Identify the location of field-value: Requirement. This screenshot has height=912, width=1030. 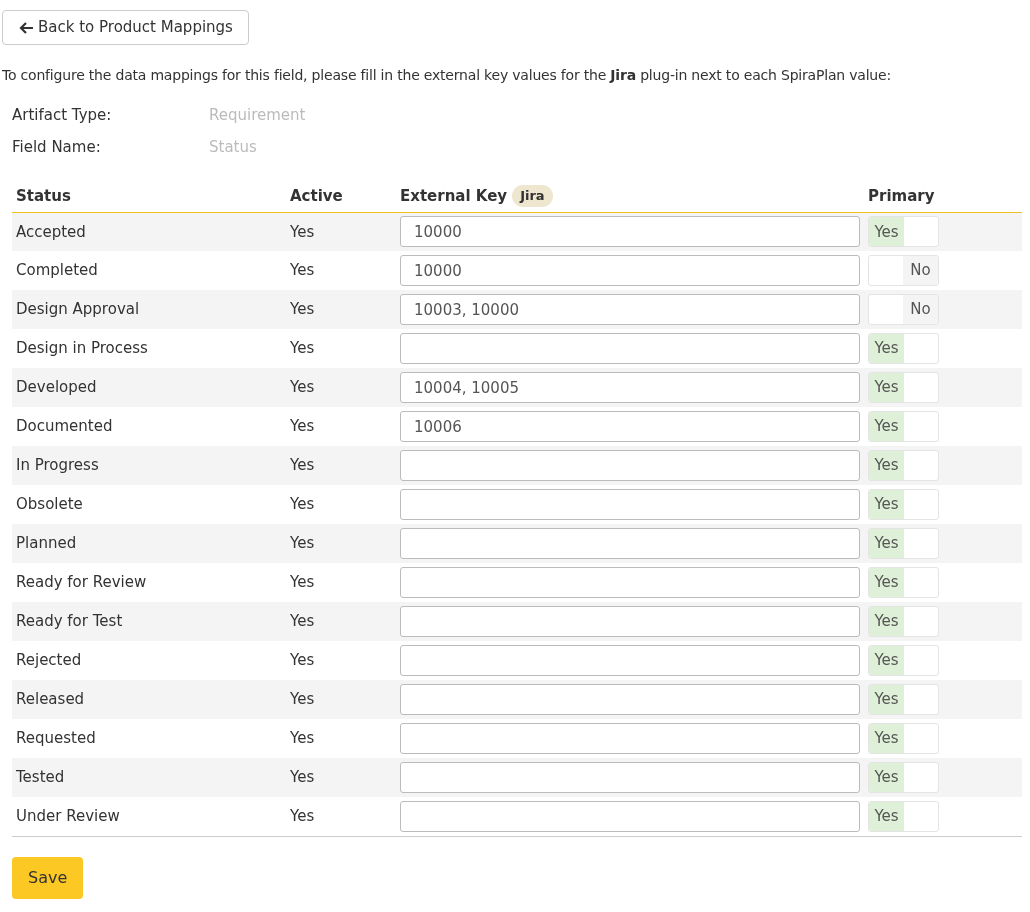
(257, 115).